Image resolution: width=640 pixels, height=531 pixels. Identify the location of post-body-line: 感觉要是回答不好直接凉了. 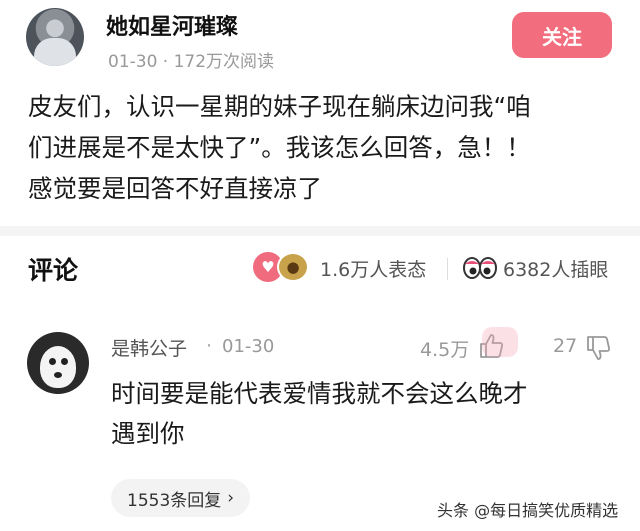
(175, 188).